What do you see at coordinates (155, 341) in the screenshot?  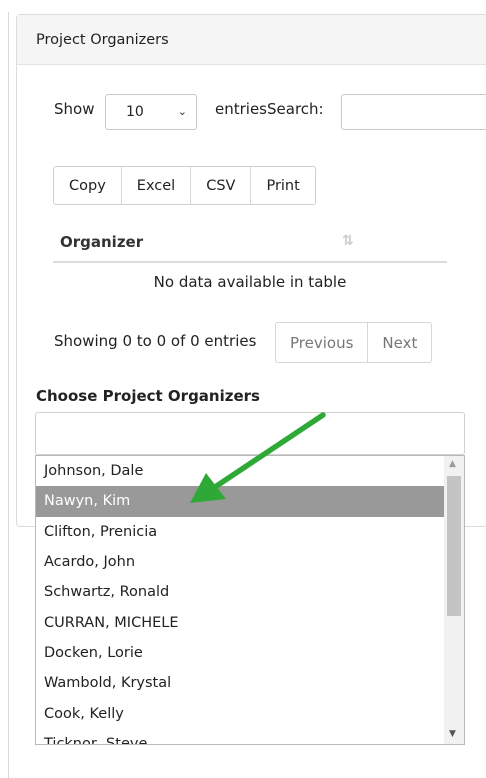 I see `table-info: Showing 0 to 0 of 0 entries` at bounding box center [155, 341].